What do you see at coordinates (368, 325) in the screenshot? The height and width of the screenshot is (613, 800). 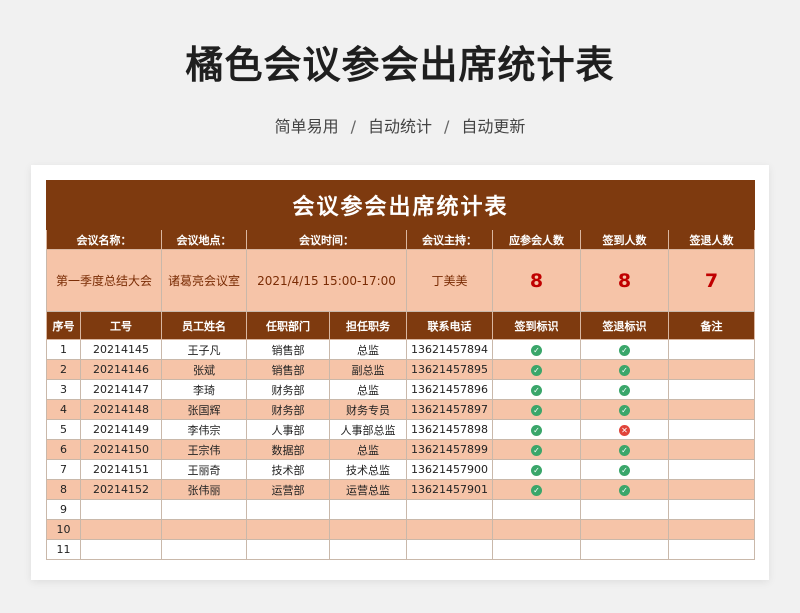 I see `col-header-role: 担任职务` at bounding box center [368, 325].